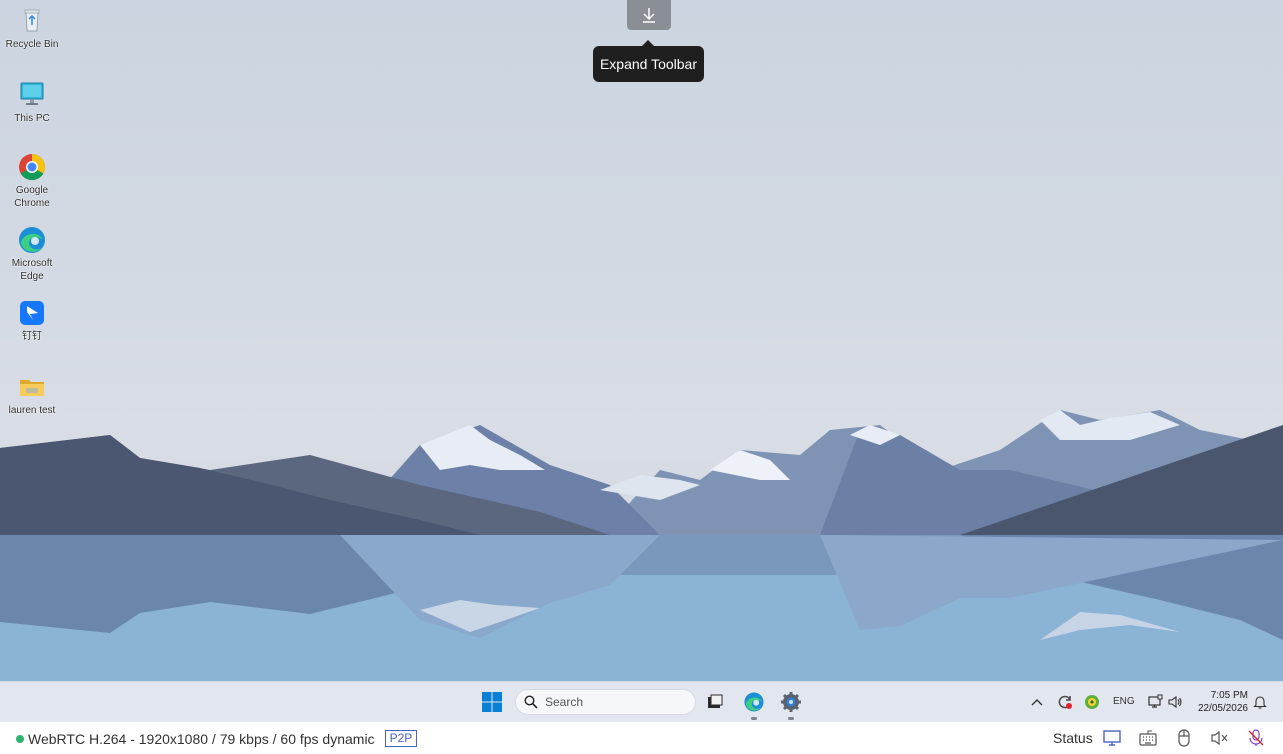 The image size is (1283, 754). Describe the element at coordinates (401, 738) in the screenshot. I see `p2p-badge: P2P` at that location.